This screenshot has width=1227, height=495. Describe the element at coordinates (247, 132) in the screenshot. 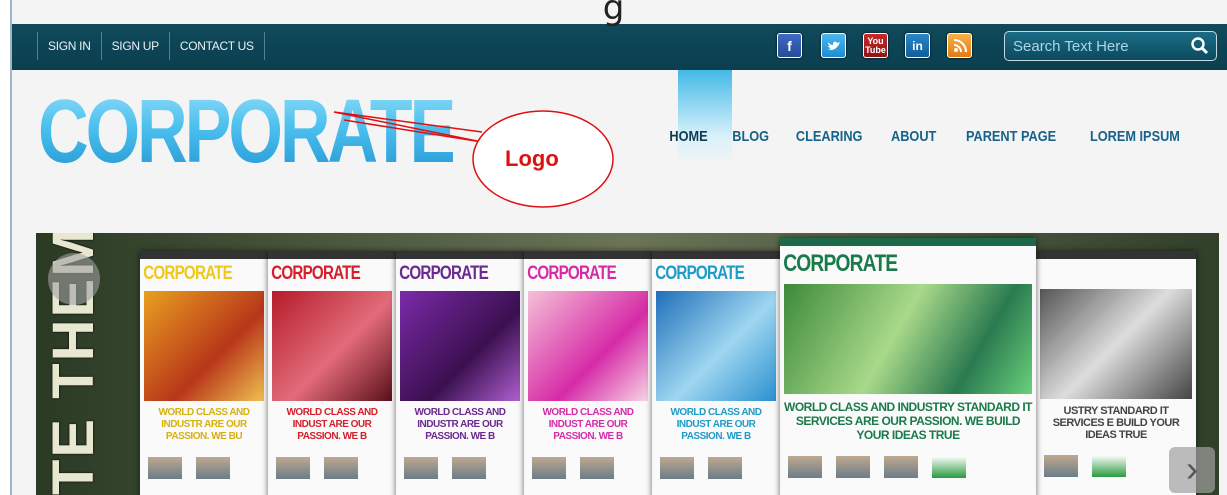

I see `site-logo: CORPORATE` at that location.